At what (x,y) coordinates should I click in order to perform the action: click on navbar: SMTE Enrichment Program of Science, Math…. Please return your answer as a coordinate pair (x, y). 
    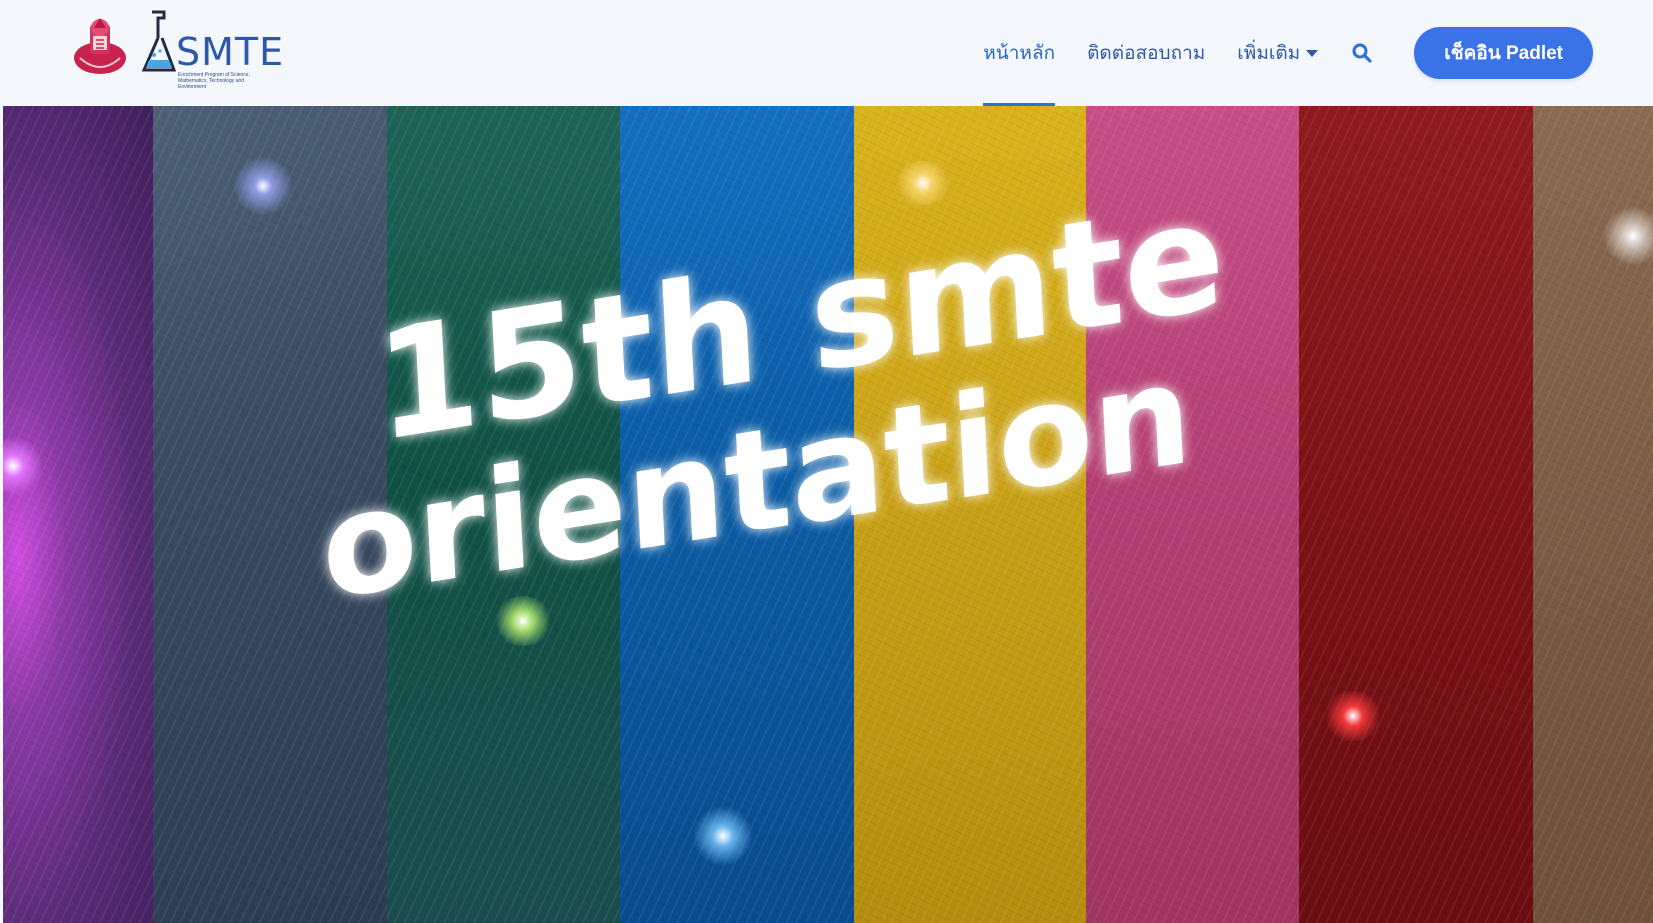
    Looking at the image, I should click on (826, 53).